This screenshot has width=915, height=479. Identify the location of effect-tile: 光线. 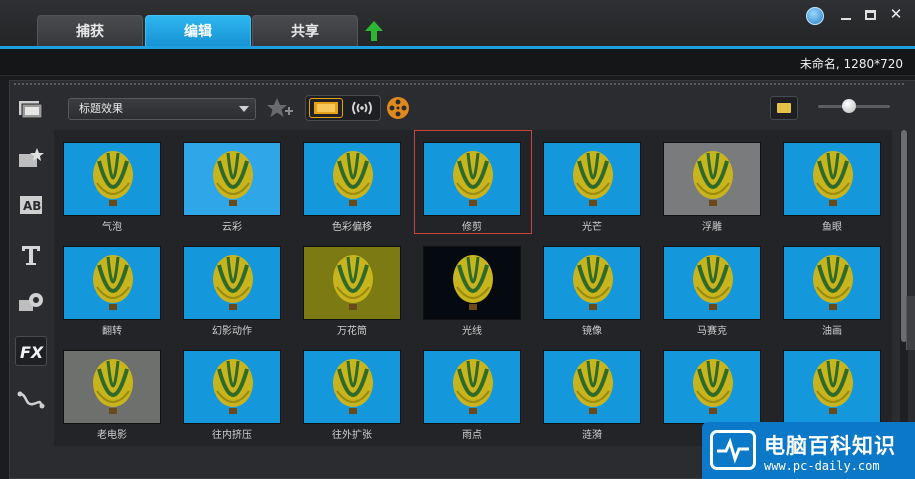
(473, 286).